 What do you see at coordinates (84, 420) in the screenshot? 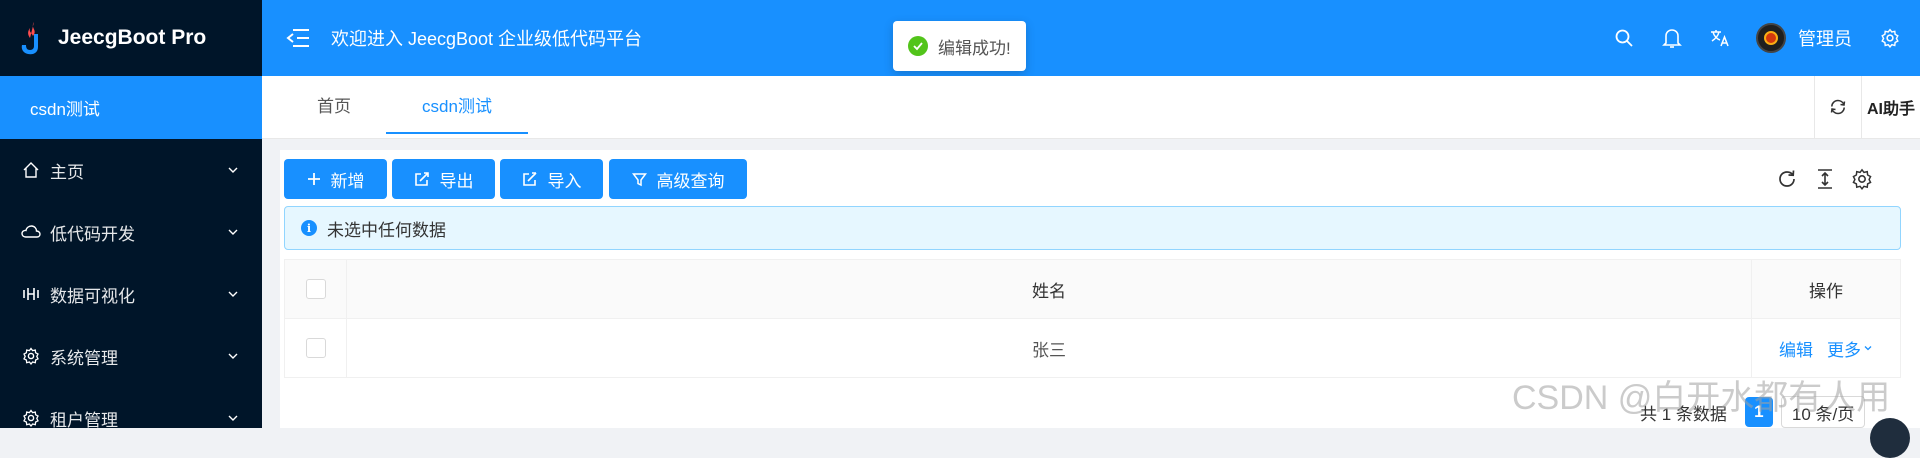
I see `sidebar-item-label: 租户管理` at bounding box center [84, 420].